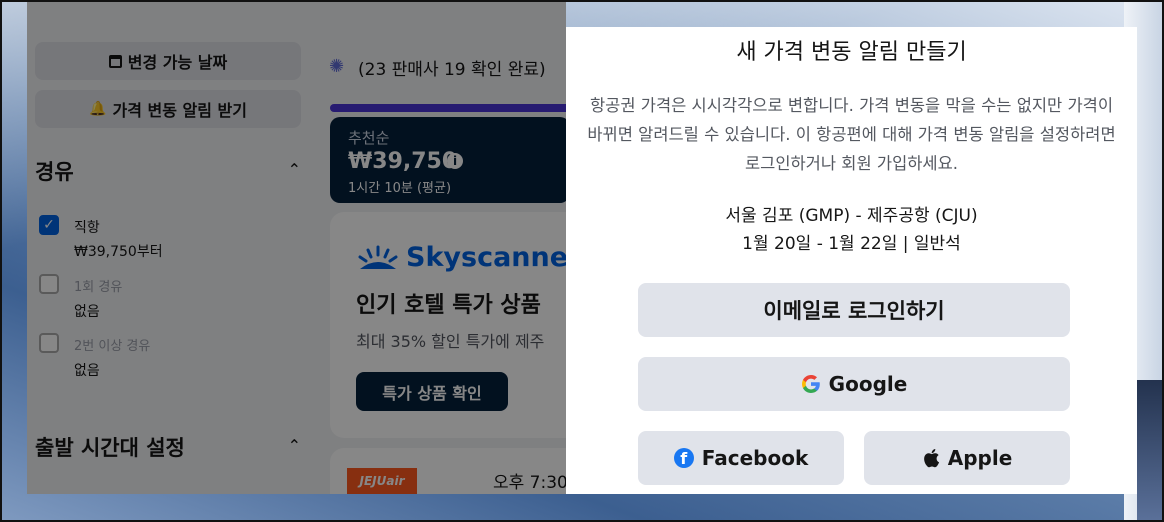  What do you see at coordinates (980, 458) in the screenshot?
I see `apple-login-label: Apple` at bounding box center [980, 458].